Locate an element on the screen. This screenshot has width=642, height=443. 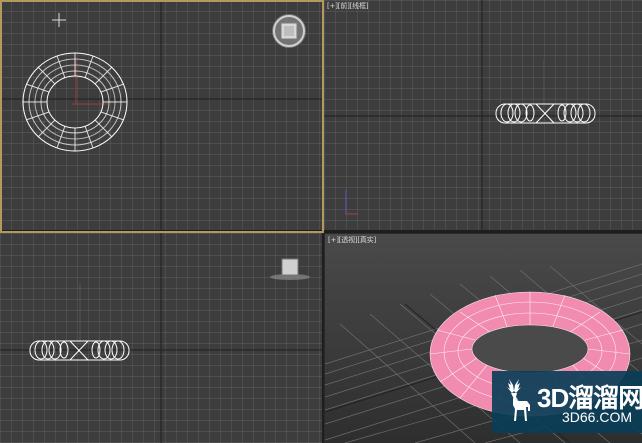
viewport-divider-vertical is located at coordinates (323, 221).